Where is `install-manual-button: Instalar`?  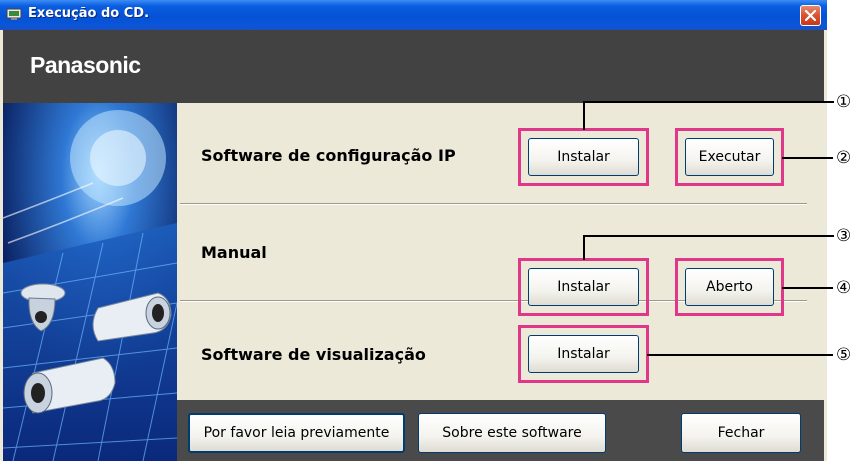
install-manual-button: Instalar is located at coordinates (583, 287).